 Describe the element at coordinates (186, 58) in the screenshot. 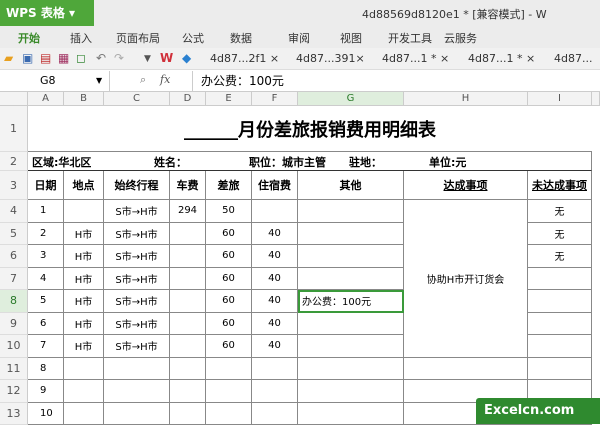

I see `cloud-box-icon: ◆` at that location.